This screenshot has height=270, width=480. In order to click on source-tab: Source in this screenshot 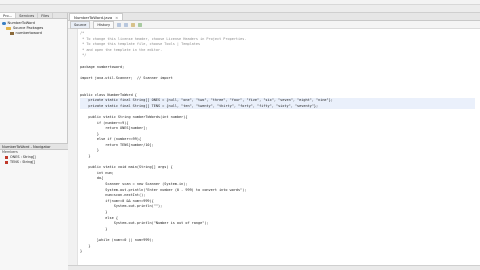, I will do `click(80, 24)`.